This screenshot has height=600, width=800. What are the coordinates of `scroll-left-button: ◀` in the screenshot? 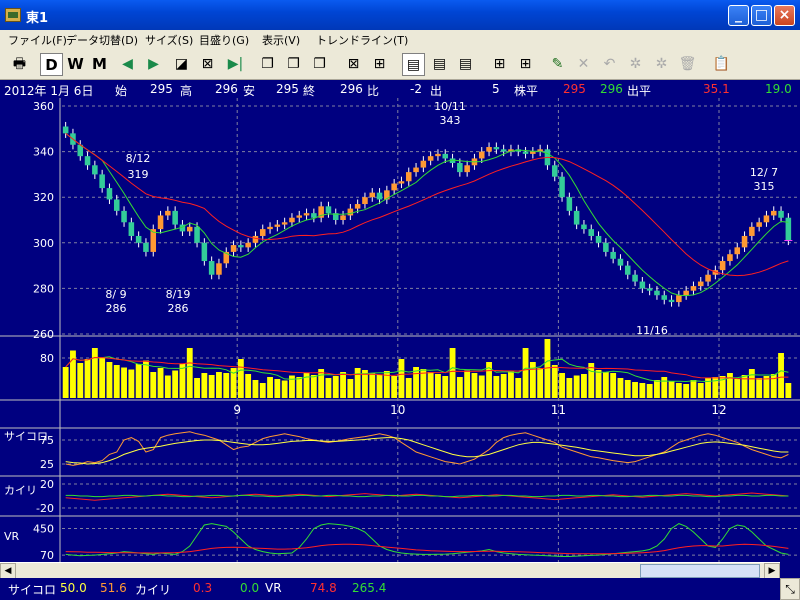 It's located at (8, 571).